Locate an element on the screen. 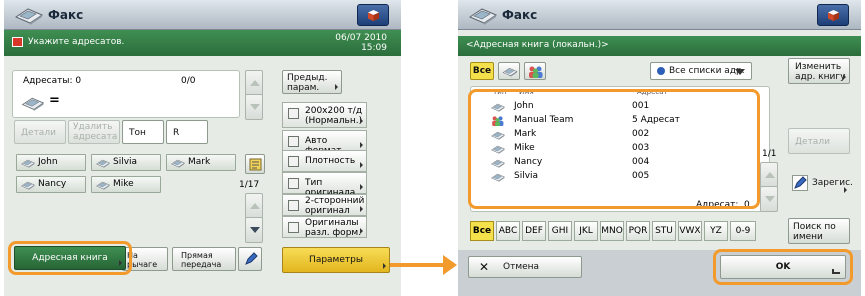 The image size is (865, 296). alpha-tab-label: STU is located at coordinates (664, 231).